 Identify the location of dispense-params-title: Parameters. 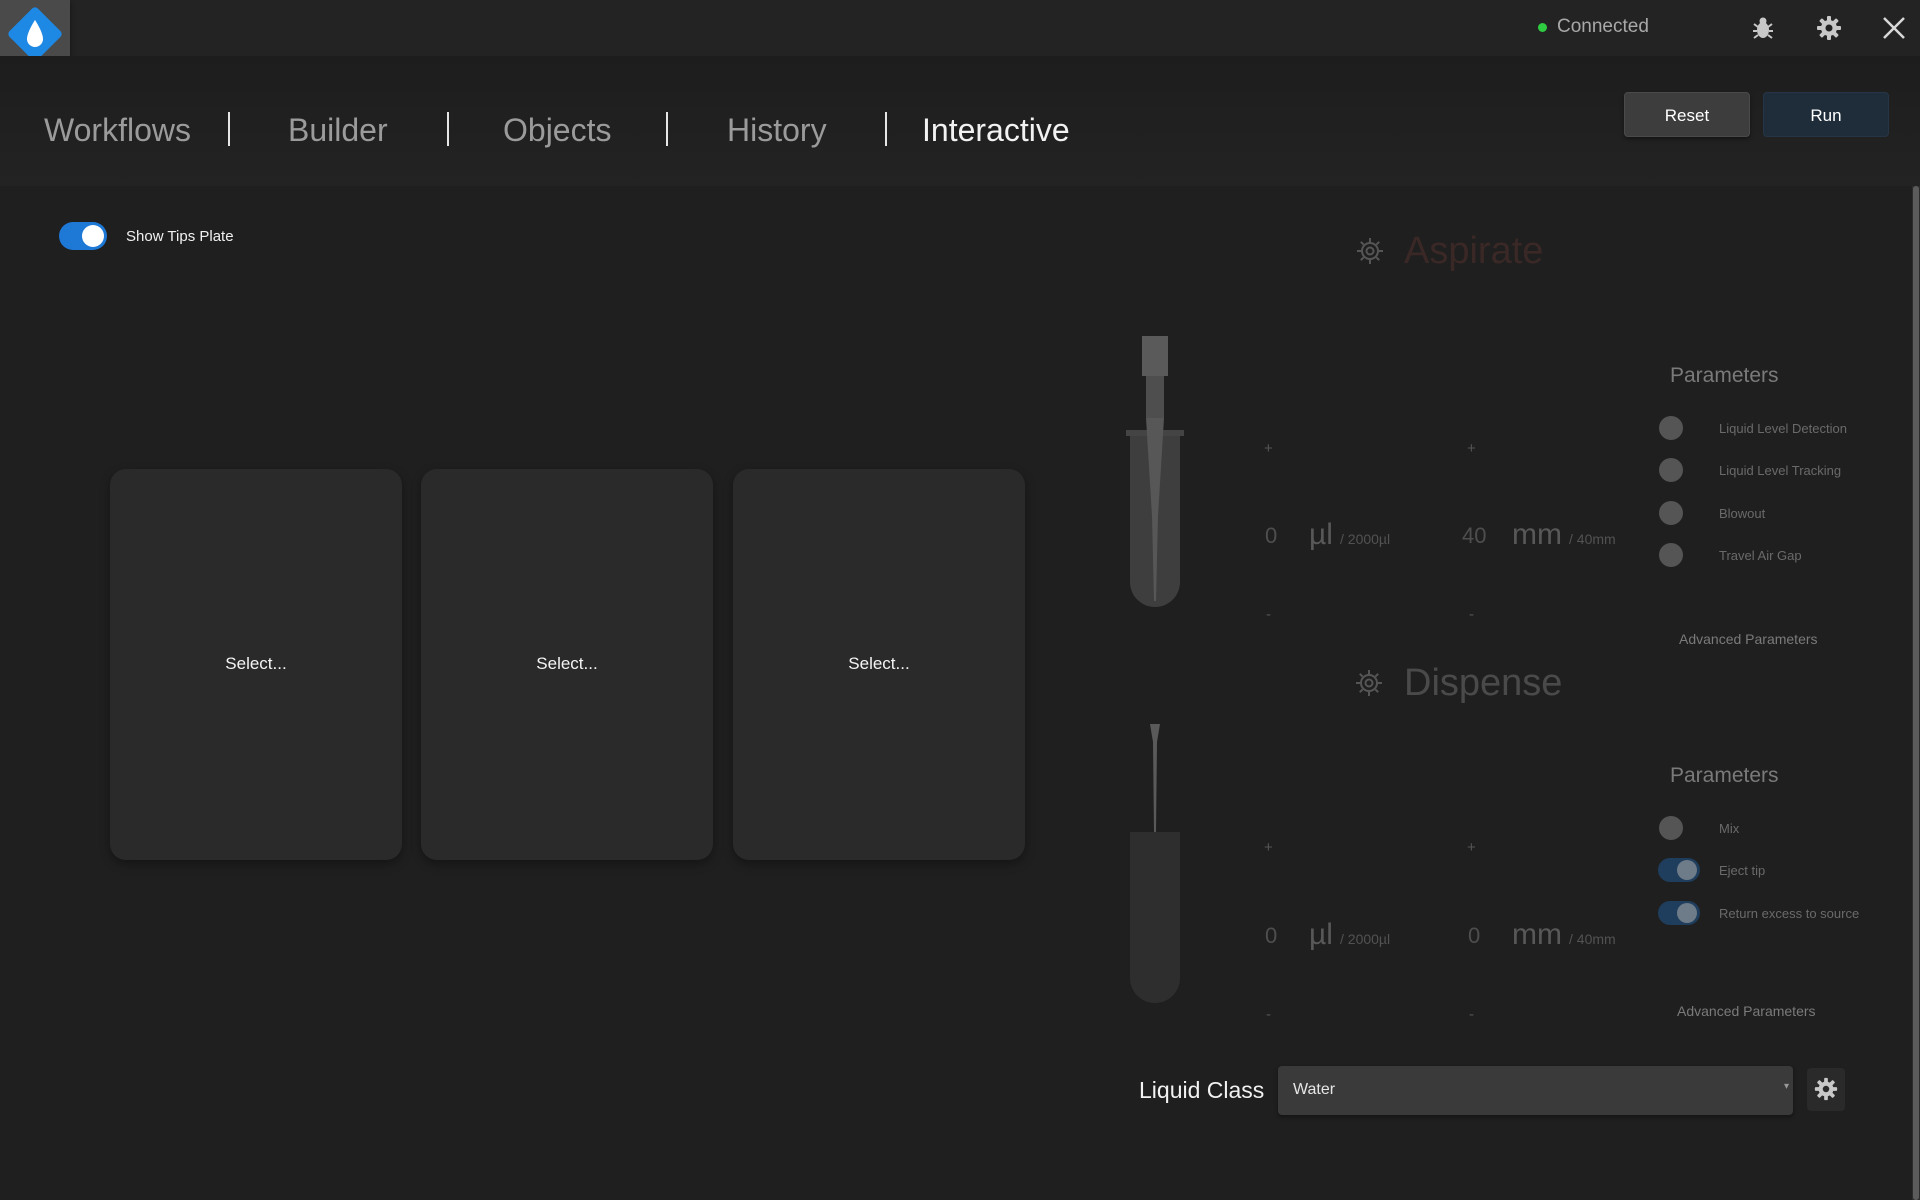
(1724, 775).